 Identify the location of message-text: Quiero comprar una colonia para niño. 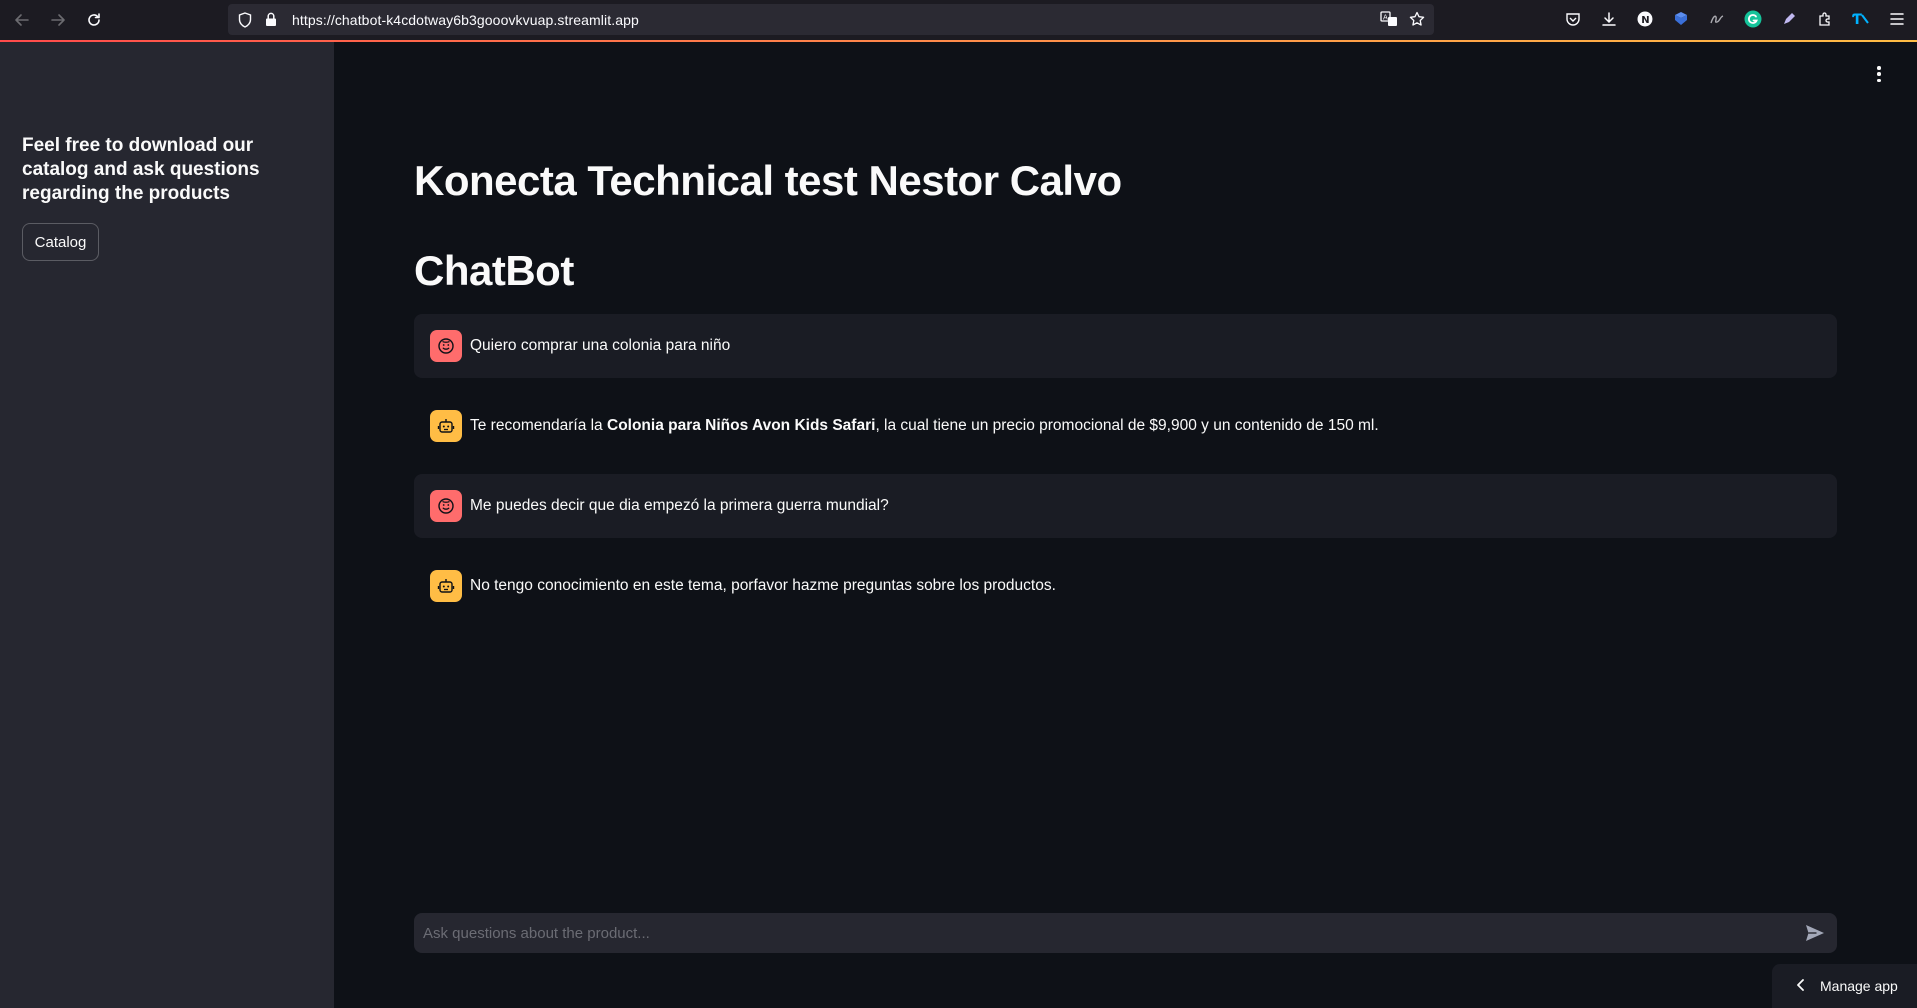
(600, 345).